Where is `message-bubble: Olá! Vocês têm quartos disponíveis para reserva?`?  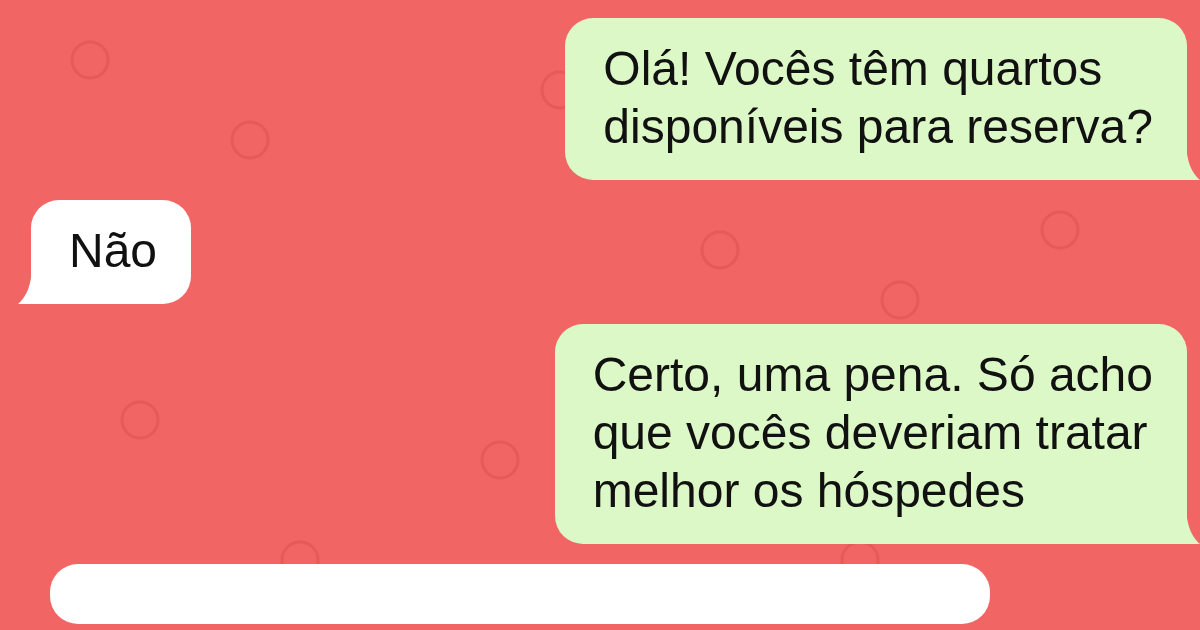 message-bubble: Olá! Vocês têm quartos disponíveis para reserva? is located at coordinates (876, 99).